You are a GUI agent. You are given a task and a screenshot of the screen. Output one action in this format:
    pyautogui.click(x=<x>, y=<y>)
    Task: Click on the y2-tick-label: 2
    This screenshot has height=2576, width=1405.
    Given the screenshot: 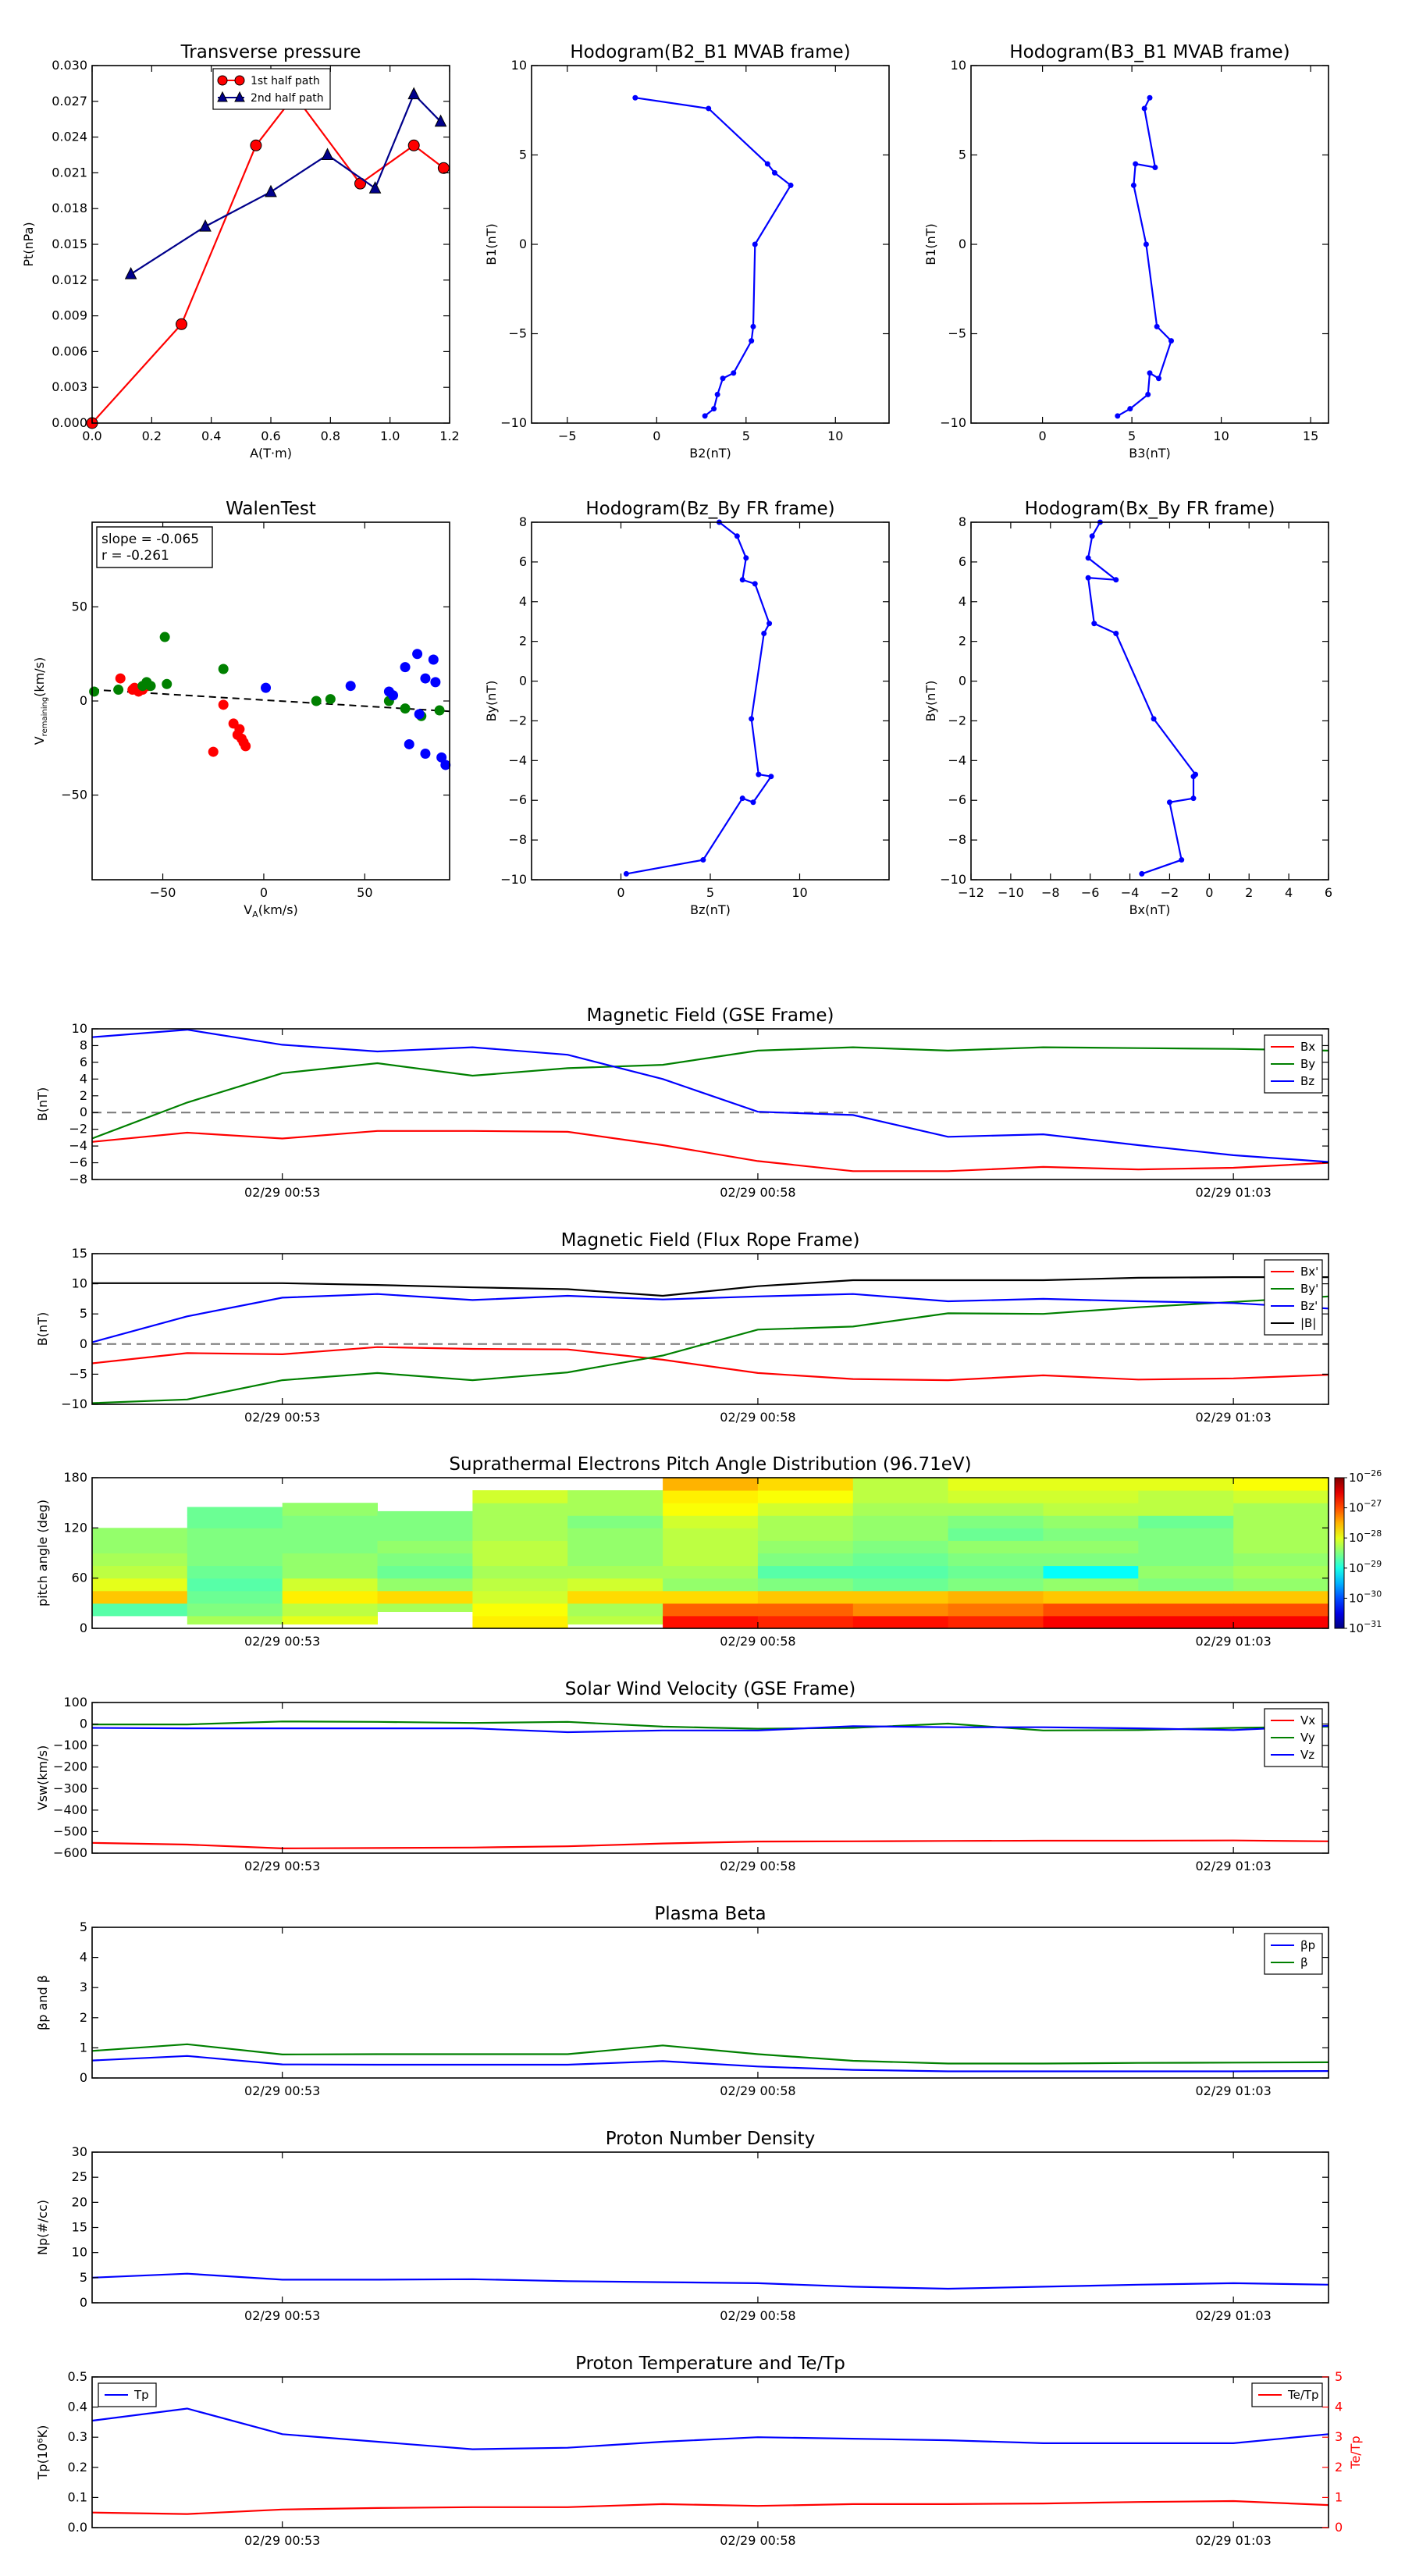 What is the action you would take?
    pyautogui.click(x=1339, y=2467)
    